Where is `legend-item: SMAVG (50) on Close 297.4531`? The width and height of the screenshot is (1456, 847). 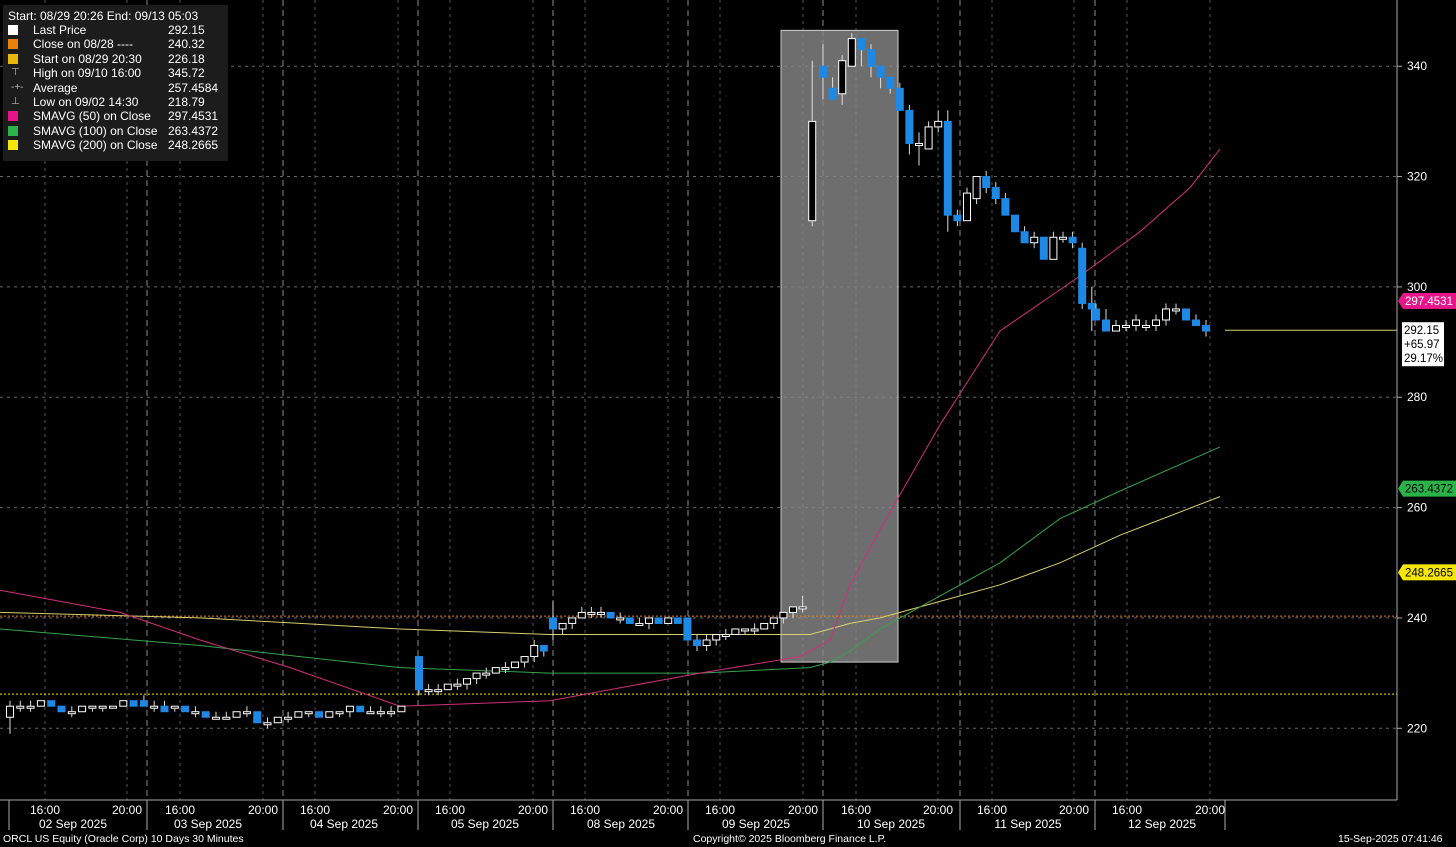
legend-item: SMAVG (50) on Close 297.4531 is located at coordinates (115, 116).